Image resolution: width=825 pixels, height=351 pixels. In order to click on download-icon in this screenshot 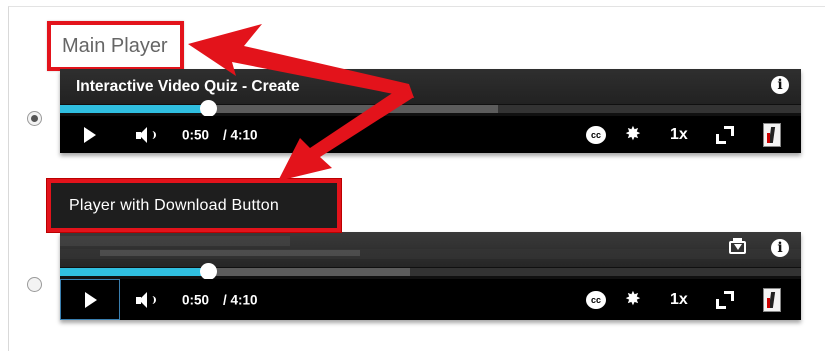, I will do `click(737, 246)`.